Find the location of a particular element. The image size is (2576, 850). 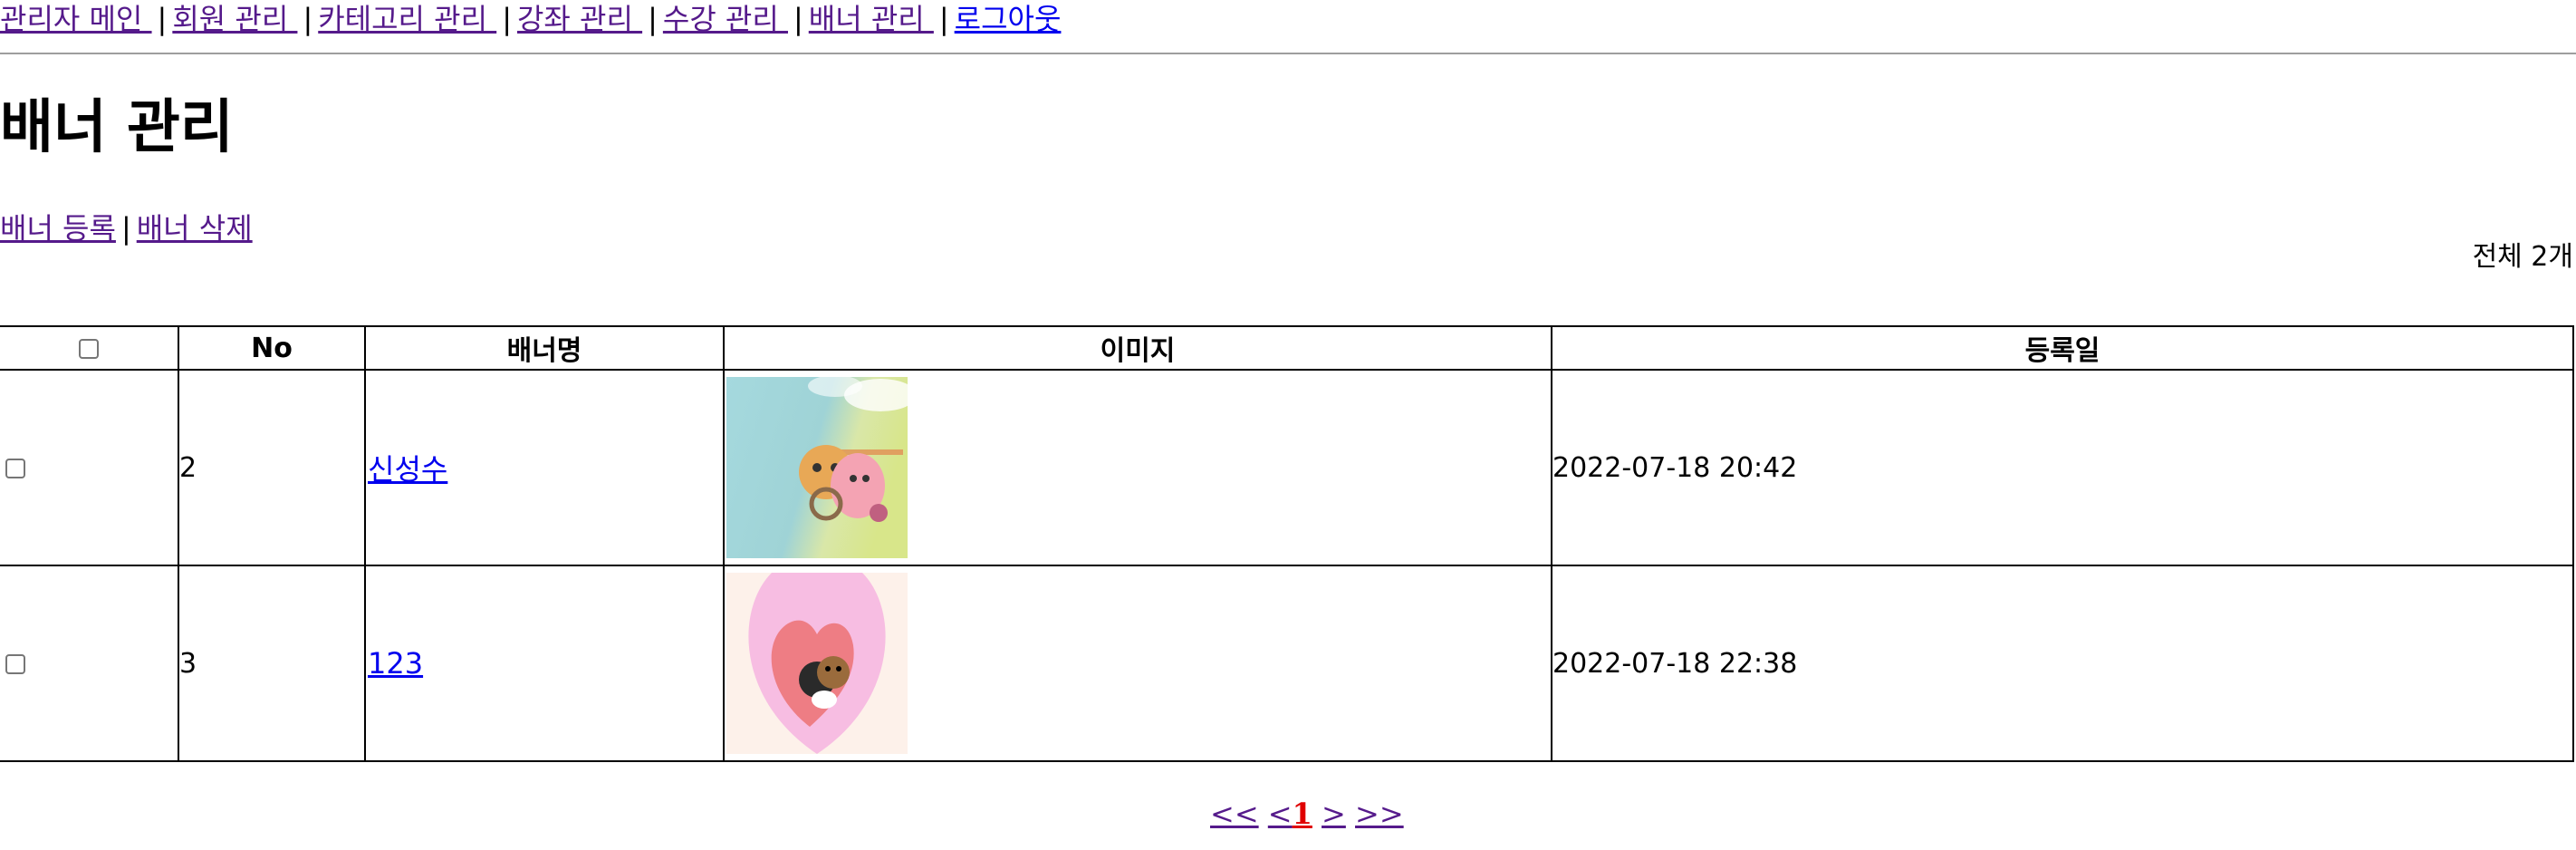

registered-date: 2022-07-18 20:42 is located at coordinates (2062, 467).